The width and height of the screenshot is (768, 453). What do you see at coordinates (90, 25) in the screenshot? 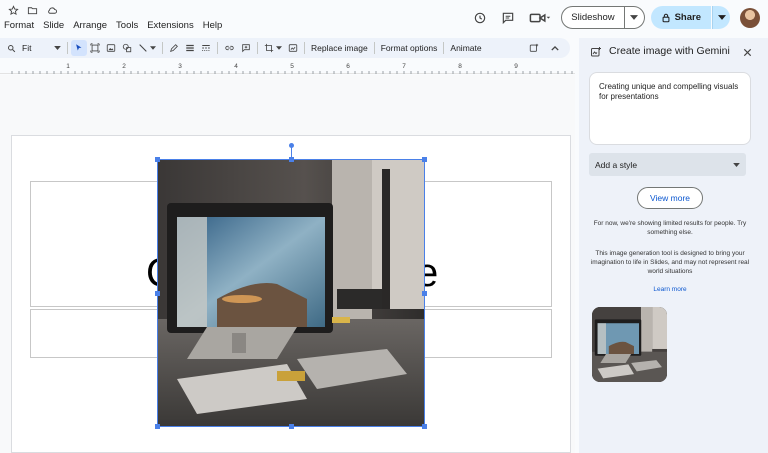
I see `menu-arrange: Arrange` at bounding box center [90, 25].